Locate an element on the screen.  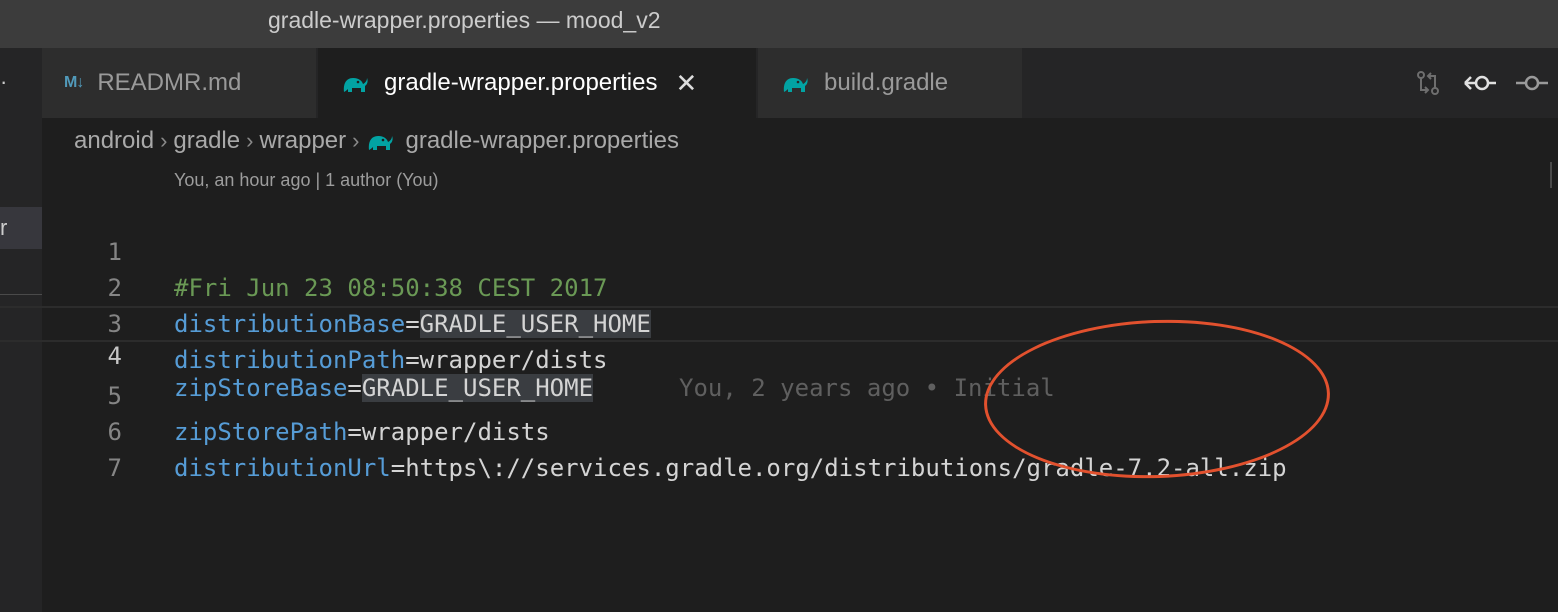
editor-actions is located at coordinates (1480, 83).